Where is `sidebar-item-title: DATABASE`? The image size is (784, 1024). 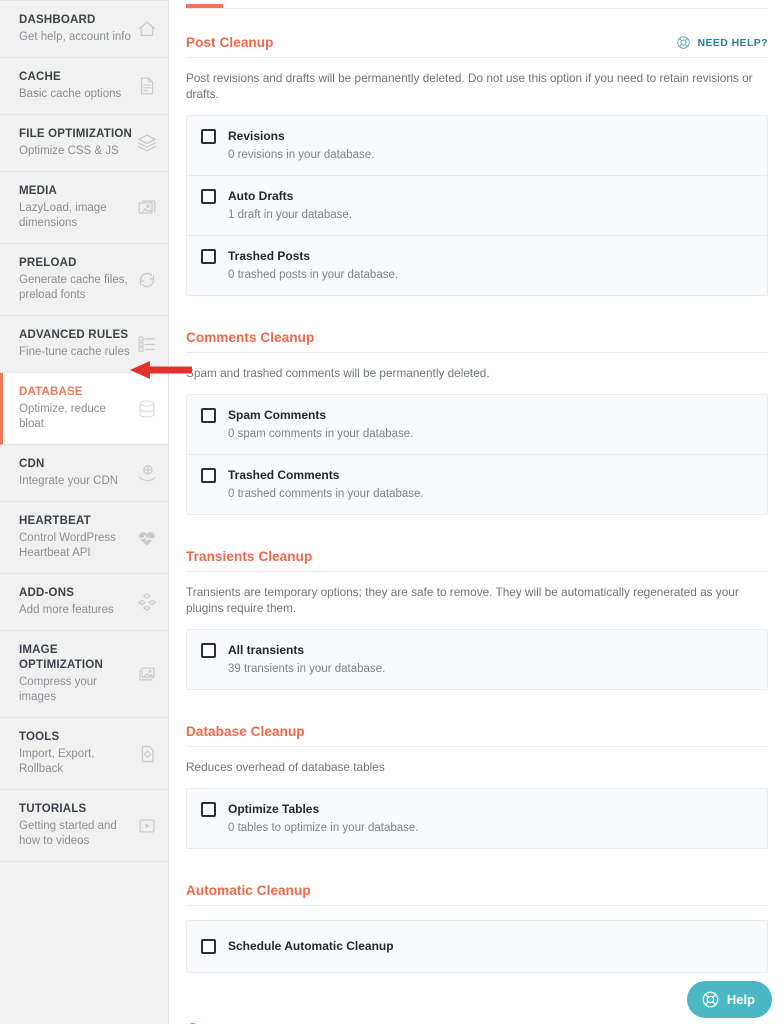
sidebar-item-title: DATABASE is located at coordinates (51, 392).